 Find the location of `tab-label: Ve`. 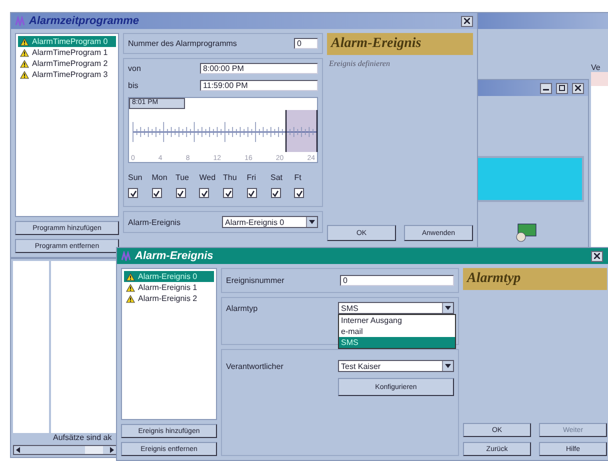

tab-label: Ve is located at coordinates (599, 67).